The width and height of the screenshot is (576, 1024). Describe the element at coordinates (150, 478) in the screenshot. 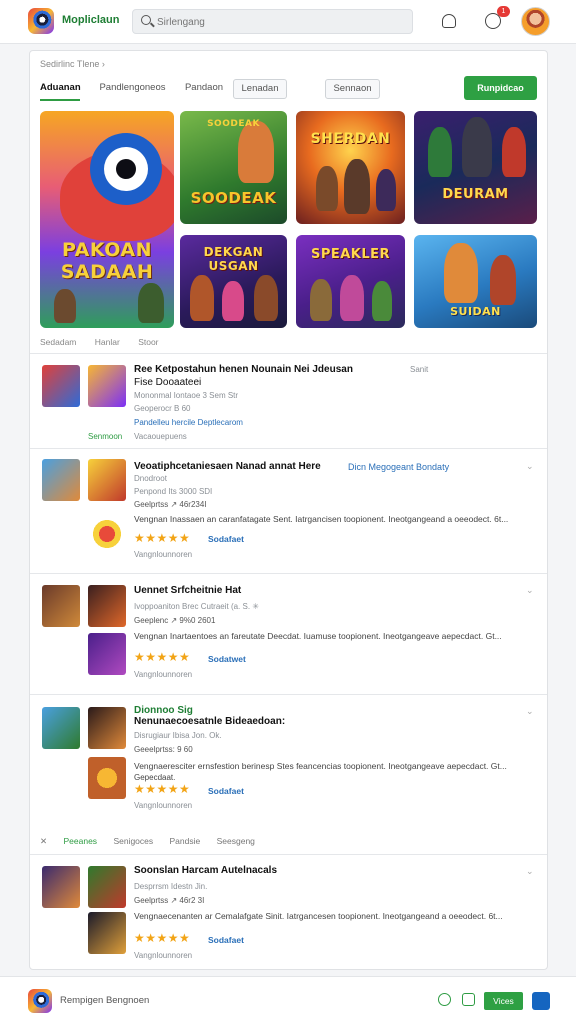

I see `list-item-meta: Dnodroot` at that location.